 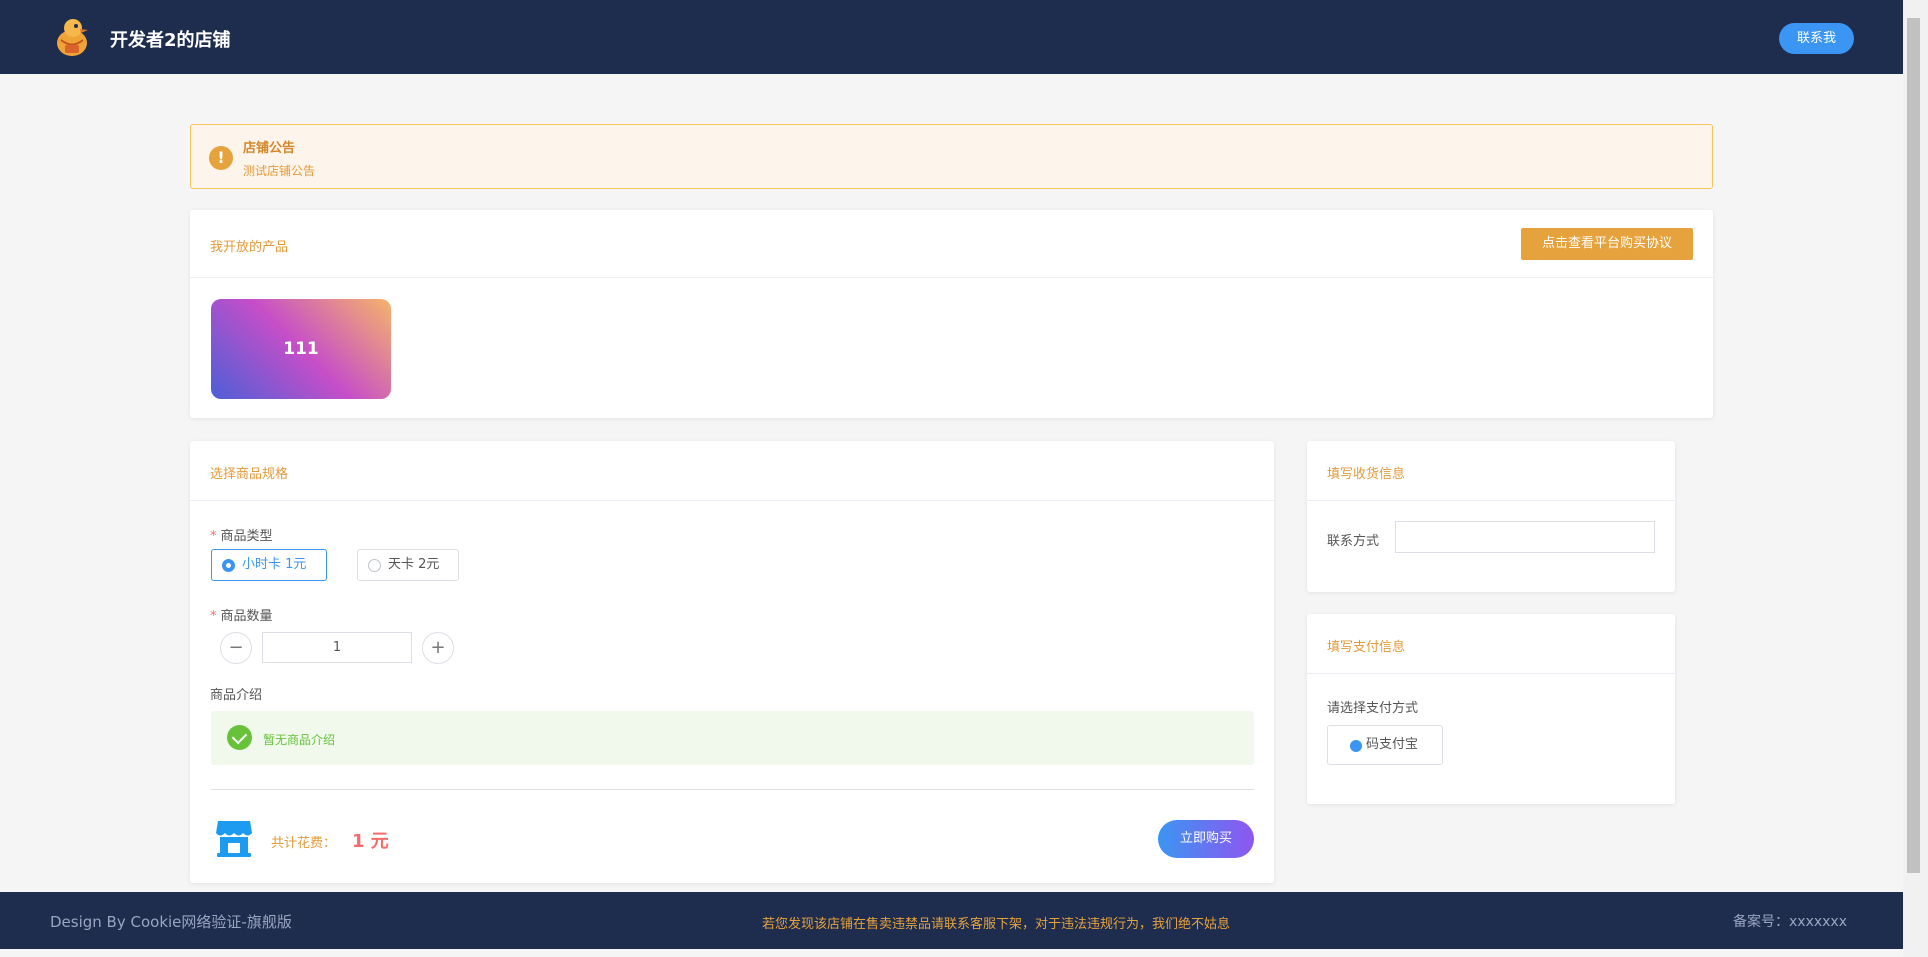 What do you see at coordinates (301, 349) in the screenshot?
I see `product-tile: 111` at bounding box center [301, 349].